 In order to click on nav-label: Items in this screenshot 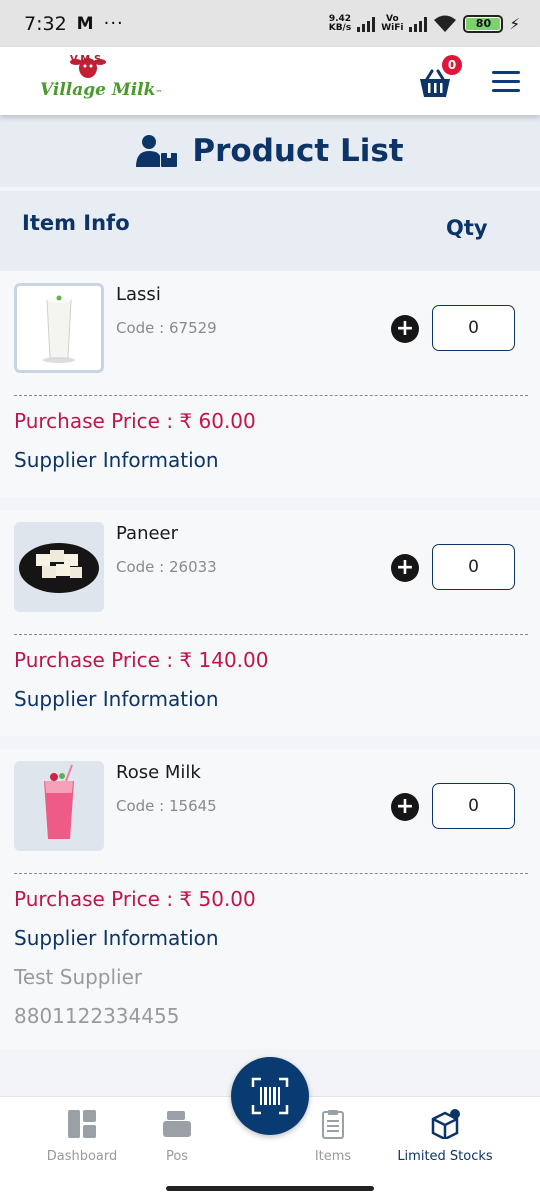, I will do `click(333, 1156)`.